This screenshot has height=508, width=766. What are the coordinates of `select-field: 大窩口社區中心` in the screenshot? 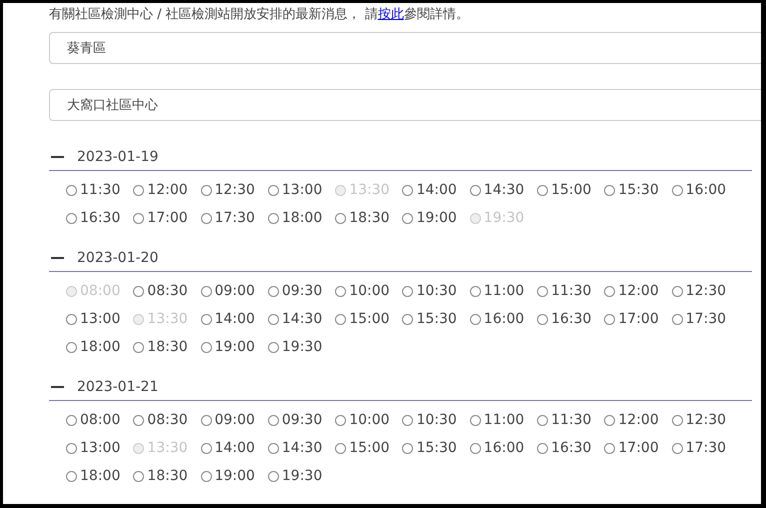 It's located at (405, 105).